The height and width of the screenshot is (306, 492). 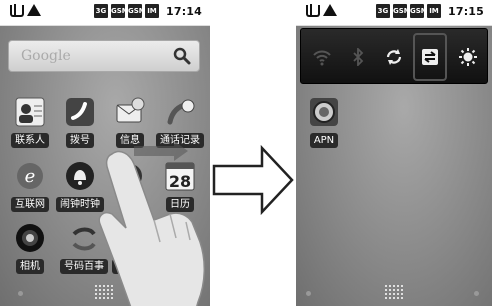 I want to click on bluetooth-toggle, so click(x=358, y=57).